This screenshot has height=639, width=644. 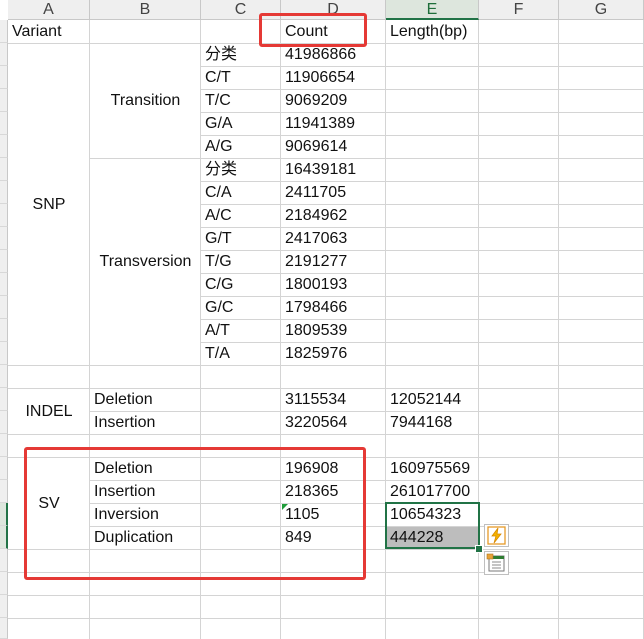 I want to click on transition-count-cell: 11941389, so click(x=333, y=123).